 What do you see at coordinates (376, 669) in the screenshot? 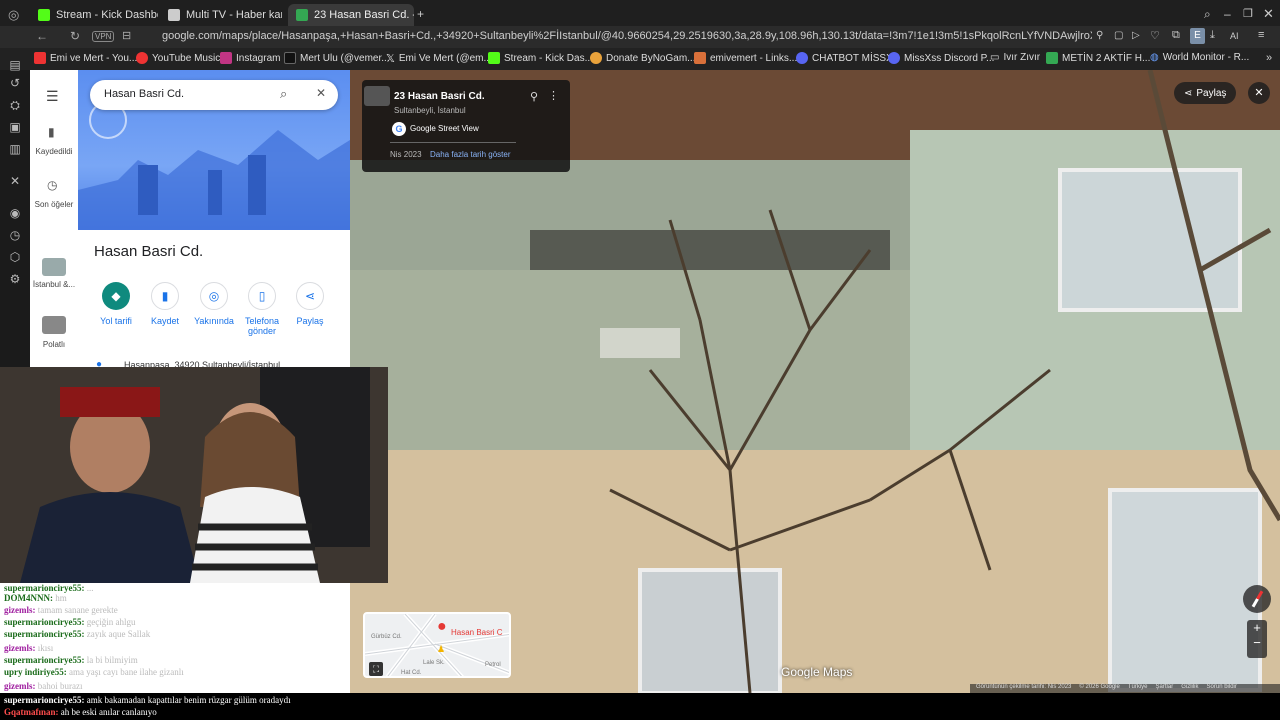
I see `expand-map-icon: ⛶` at bounding box center [376, 669].